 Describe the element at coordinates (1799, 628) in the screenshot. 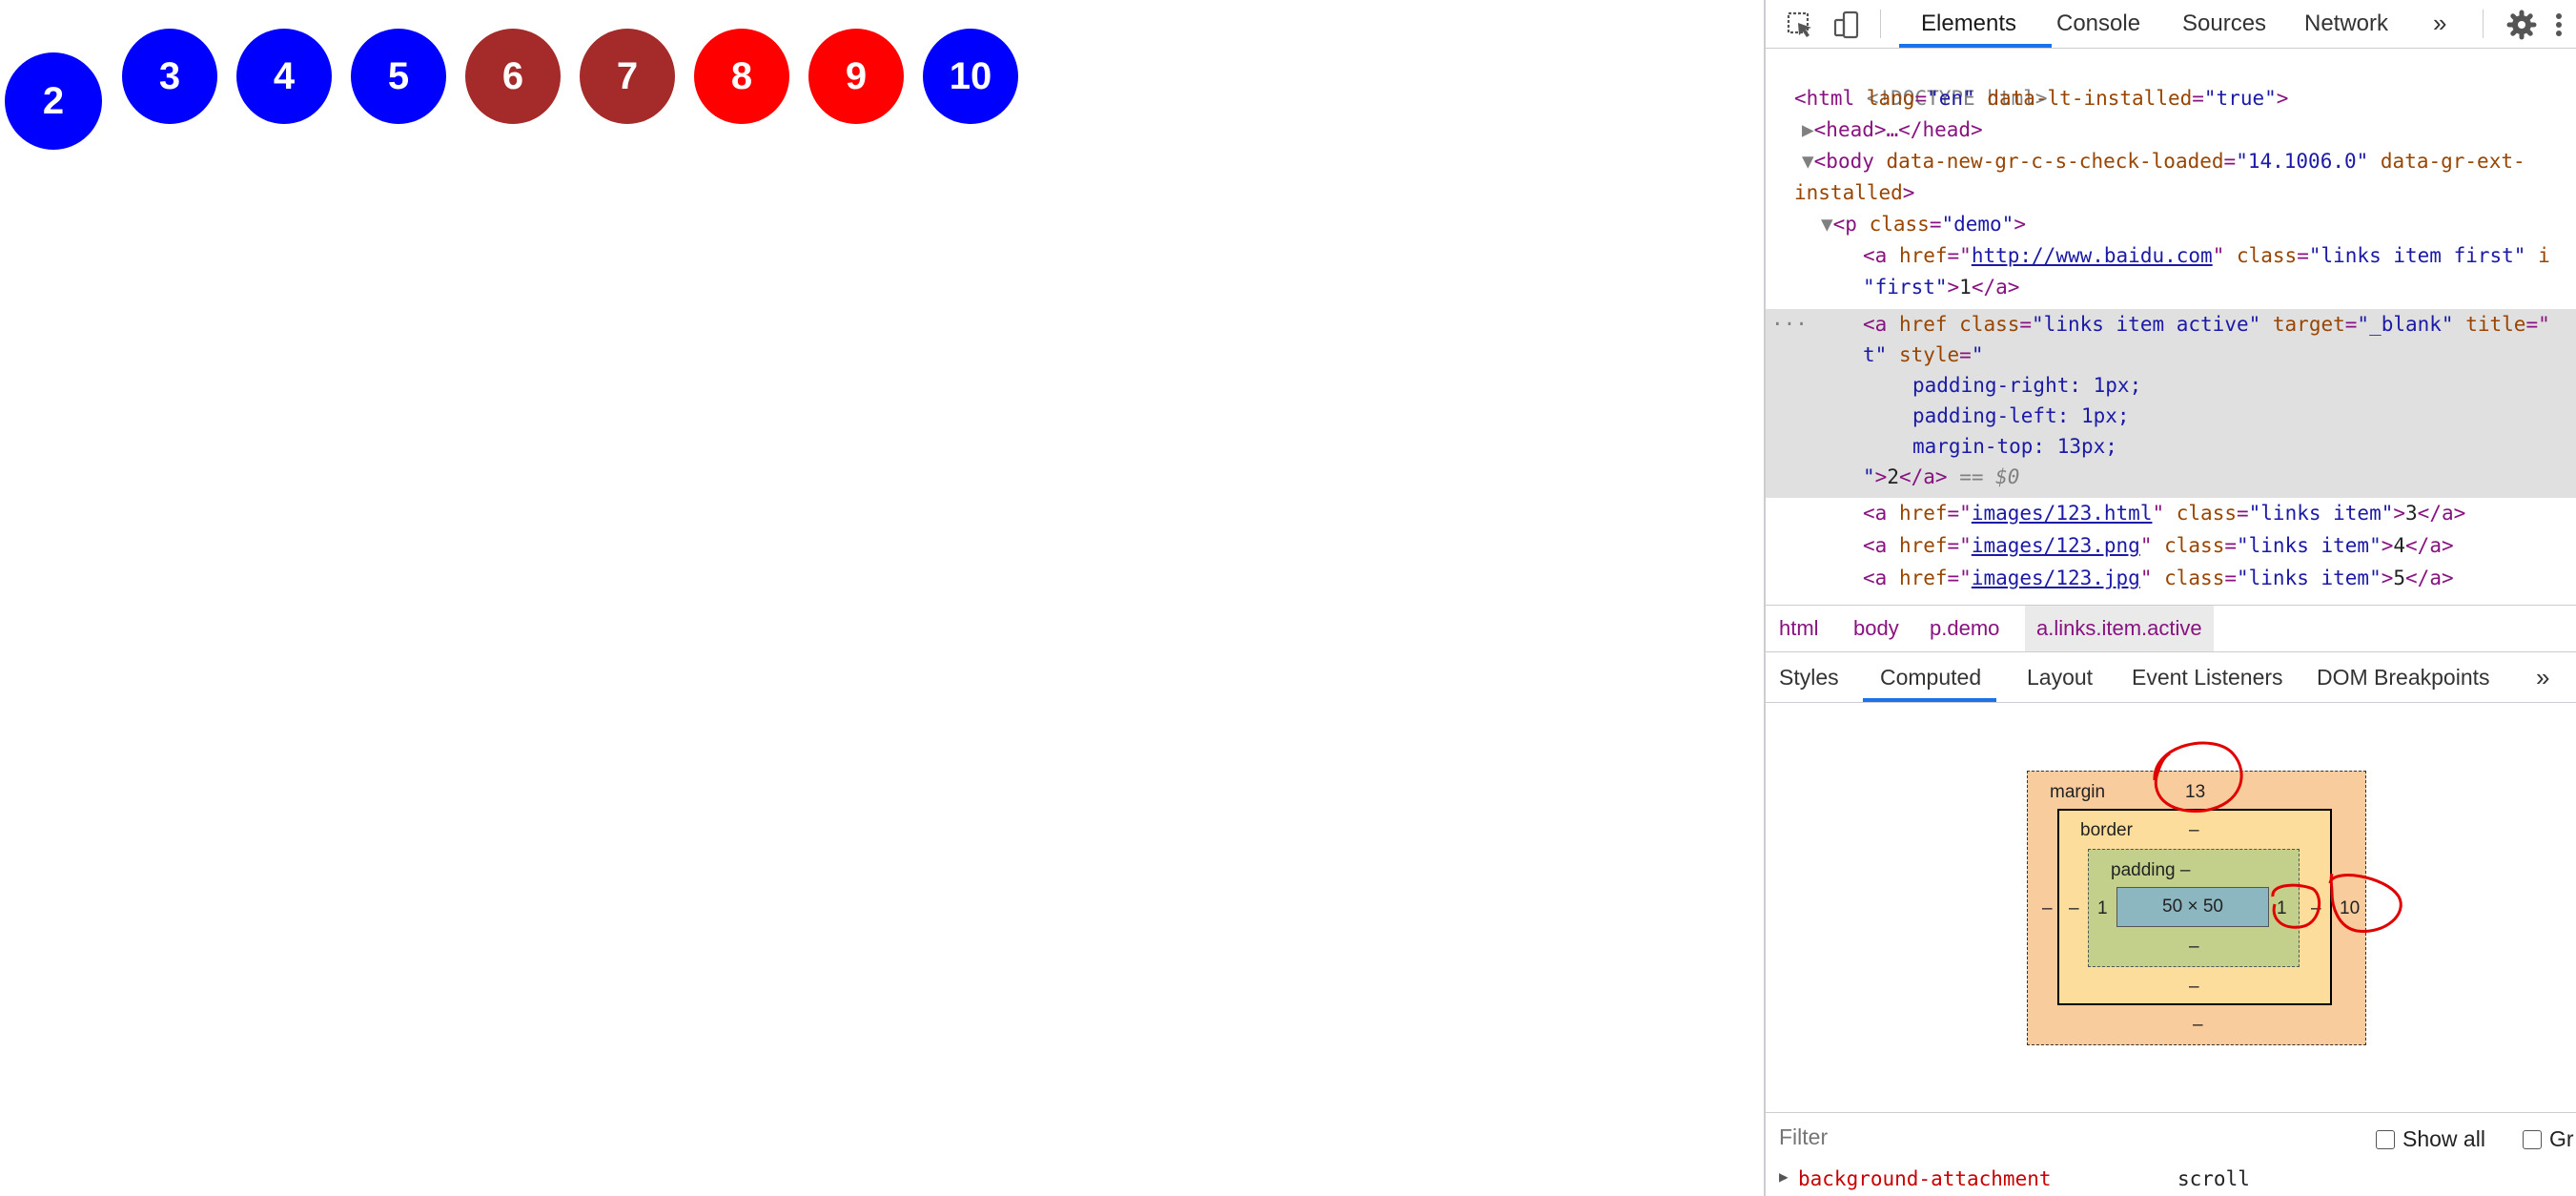

I see `breadcrumb-html: html` at that location.